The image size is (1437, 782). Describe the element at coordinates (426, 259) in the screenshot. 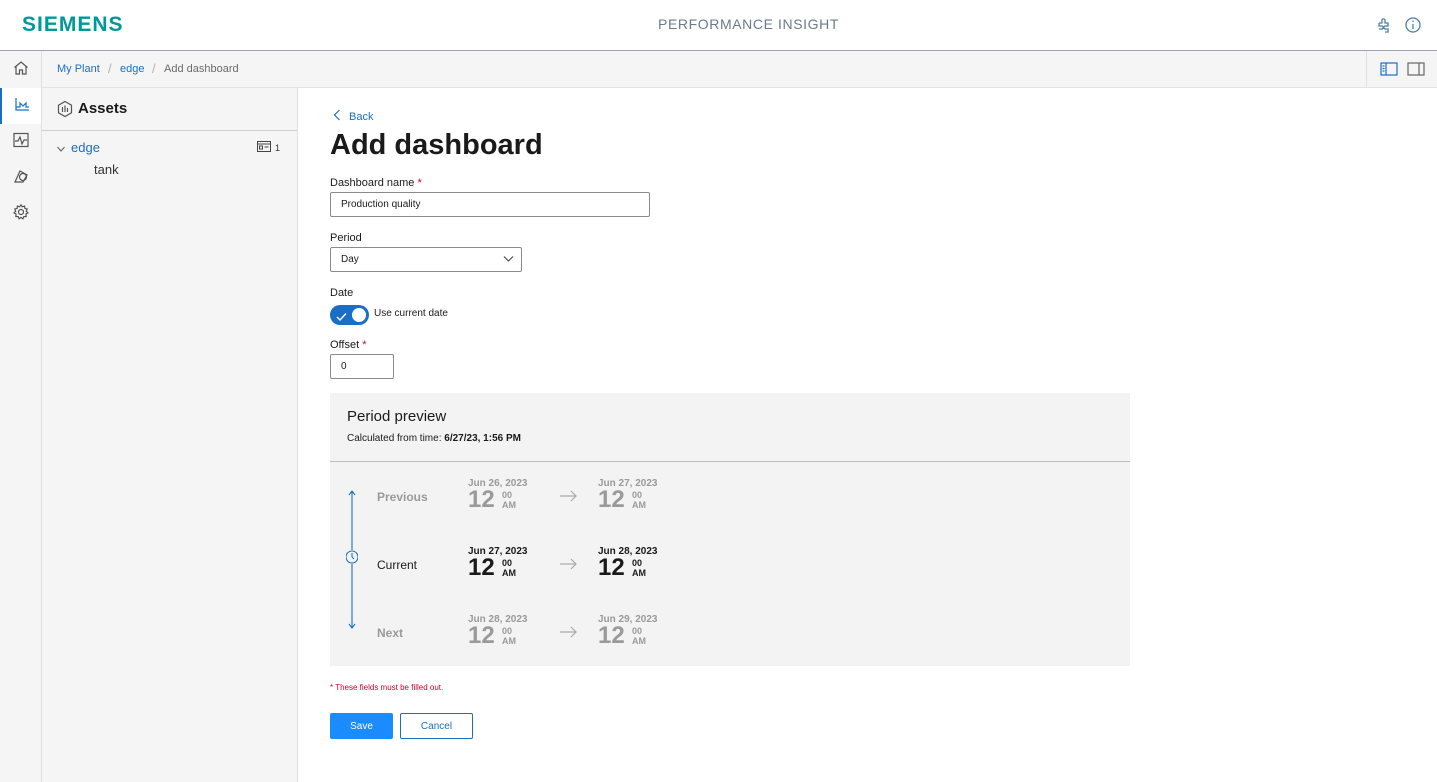

I see `period-select: Day` at that location.